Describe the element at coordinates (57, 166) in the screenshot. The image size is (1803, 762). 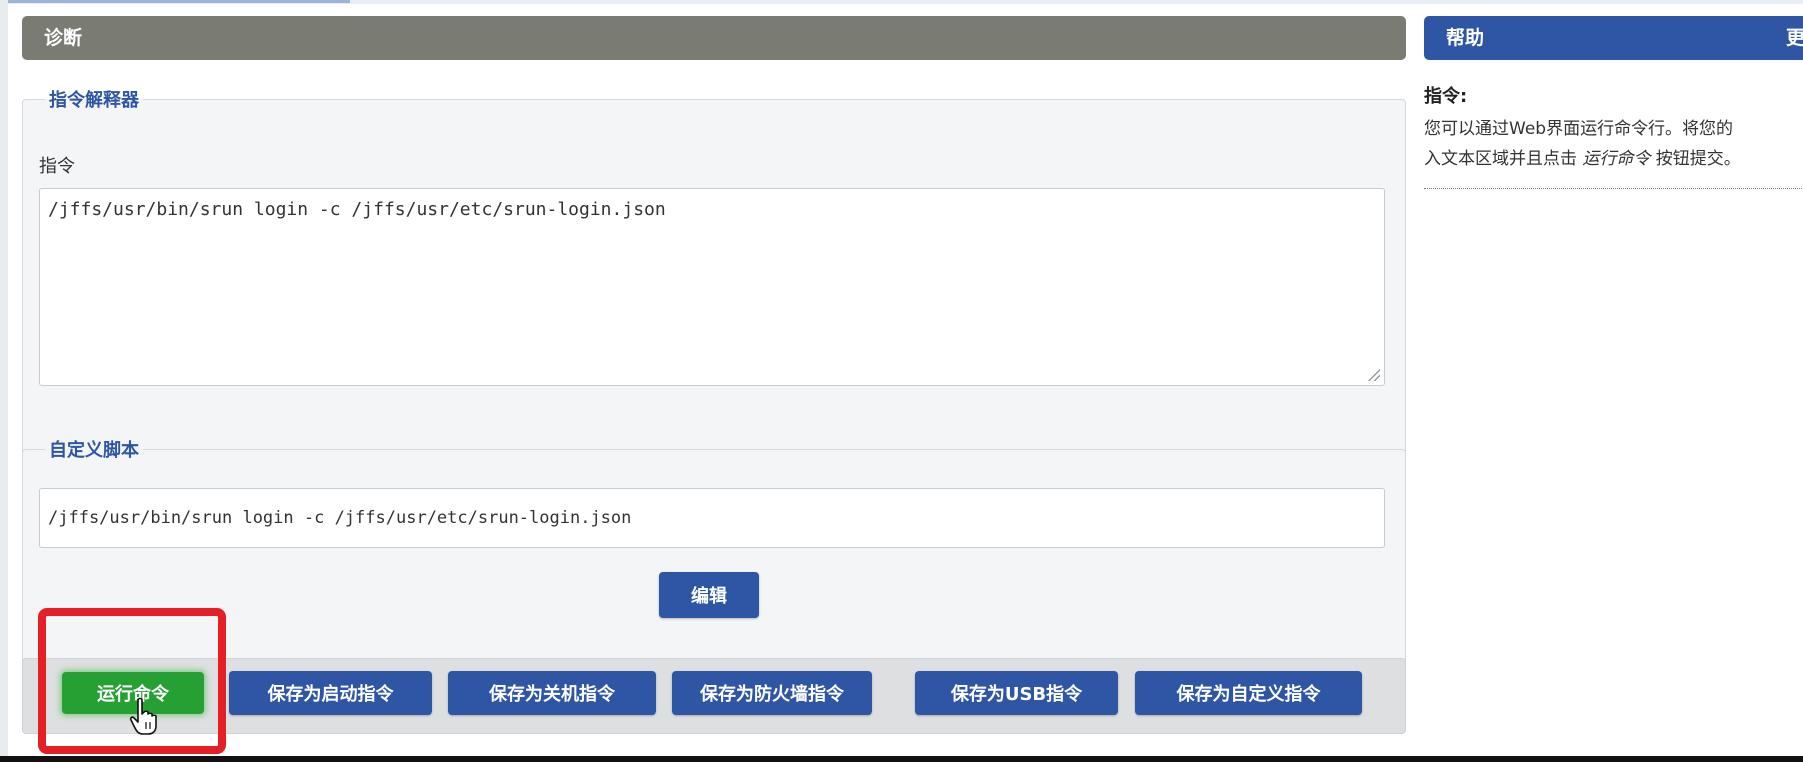
I see `command-label: 指令` at that location.